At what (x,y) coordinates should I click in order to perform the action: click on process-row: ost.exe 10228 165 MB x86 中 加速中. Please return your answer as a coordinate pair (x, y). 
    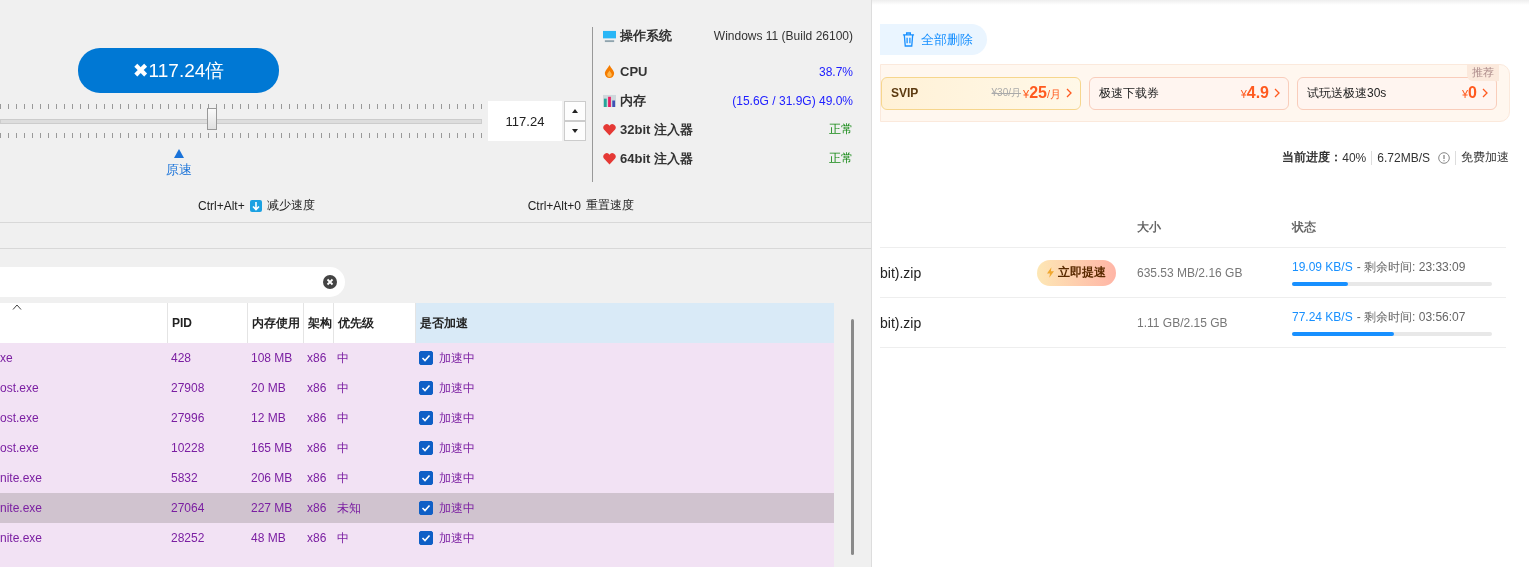
    Looking at the image, I should click on (417, 448).